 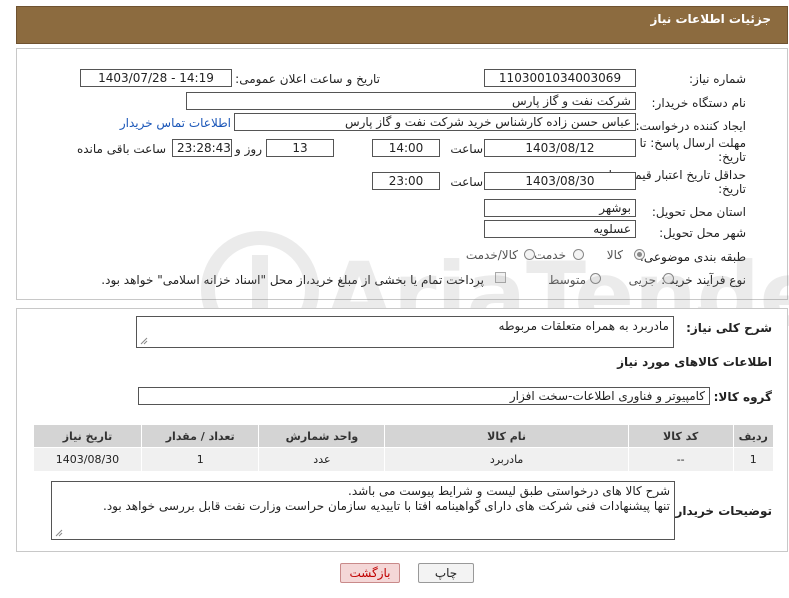 I want to click on cell-unit: عدد, so click(x=322, y=459).